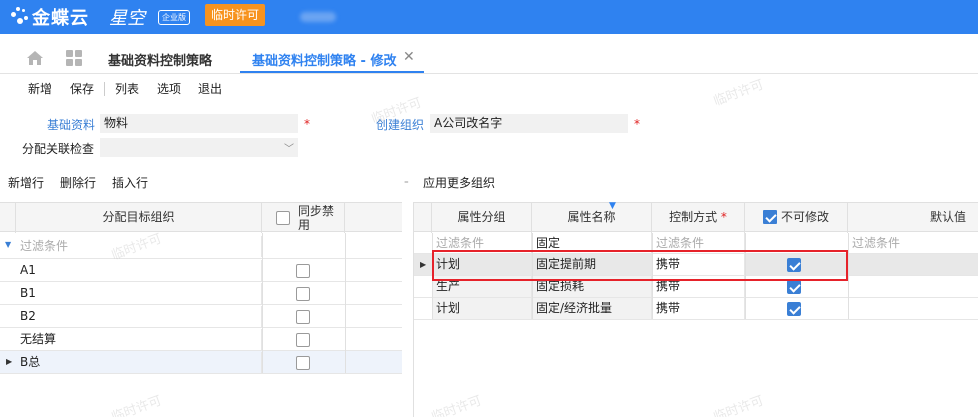  I want to click on col-property-group: 属性分组, so click(482, 218).